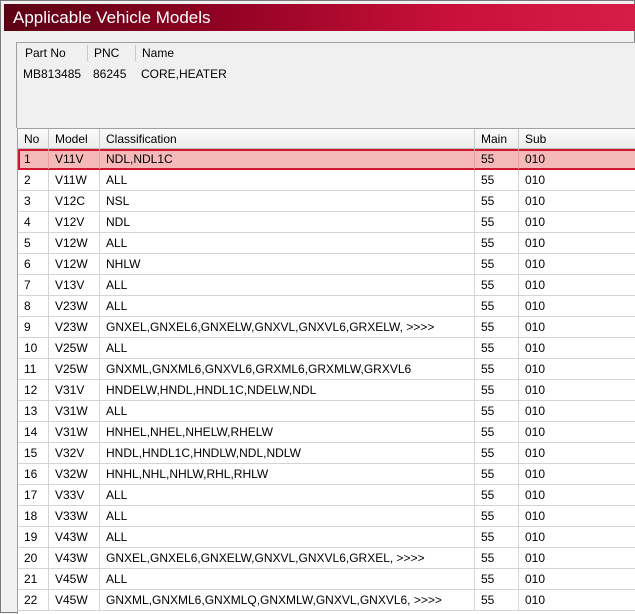 The width and height of the screenshot is (635, 614). Describe the element at coordinates (326, 411) in the screenshot. I see `table-row: 13 V31W ALL 55 010` at that location.